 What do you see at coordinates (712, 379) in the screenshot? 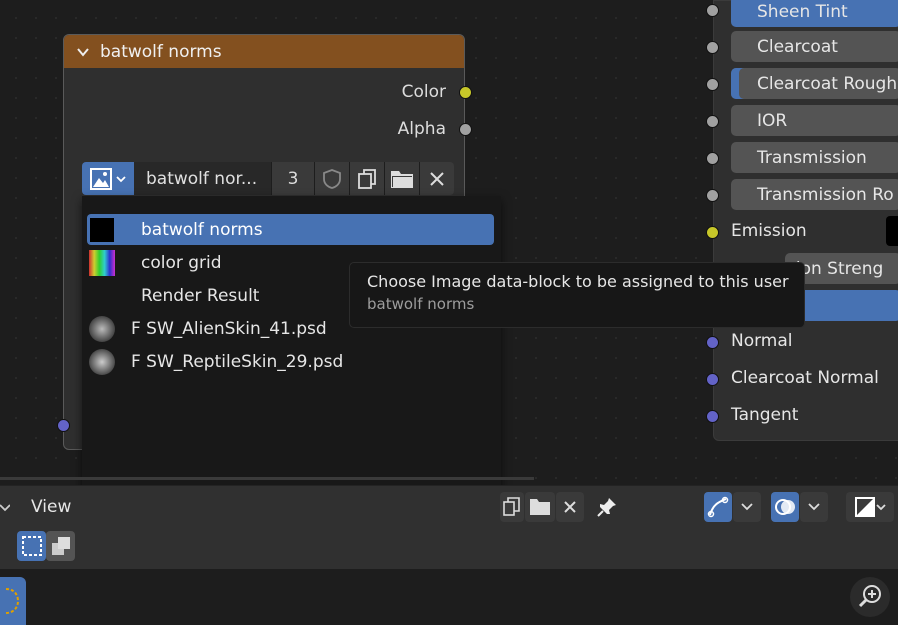
I see `clearcoat-normal-socket` at bounding box center [712, 379].